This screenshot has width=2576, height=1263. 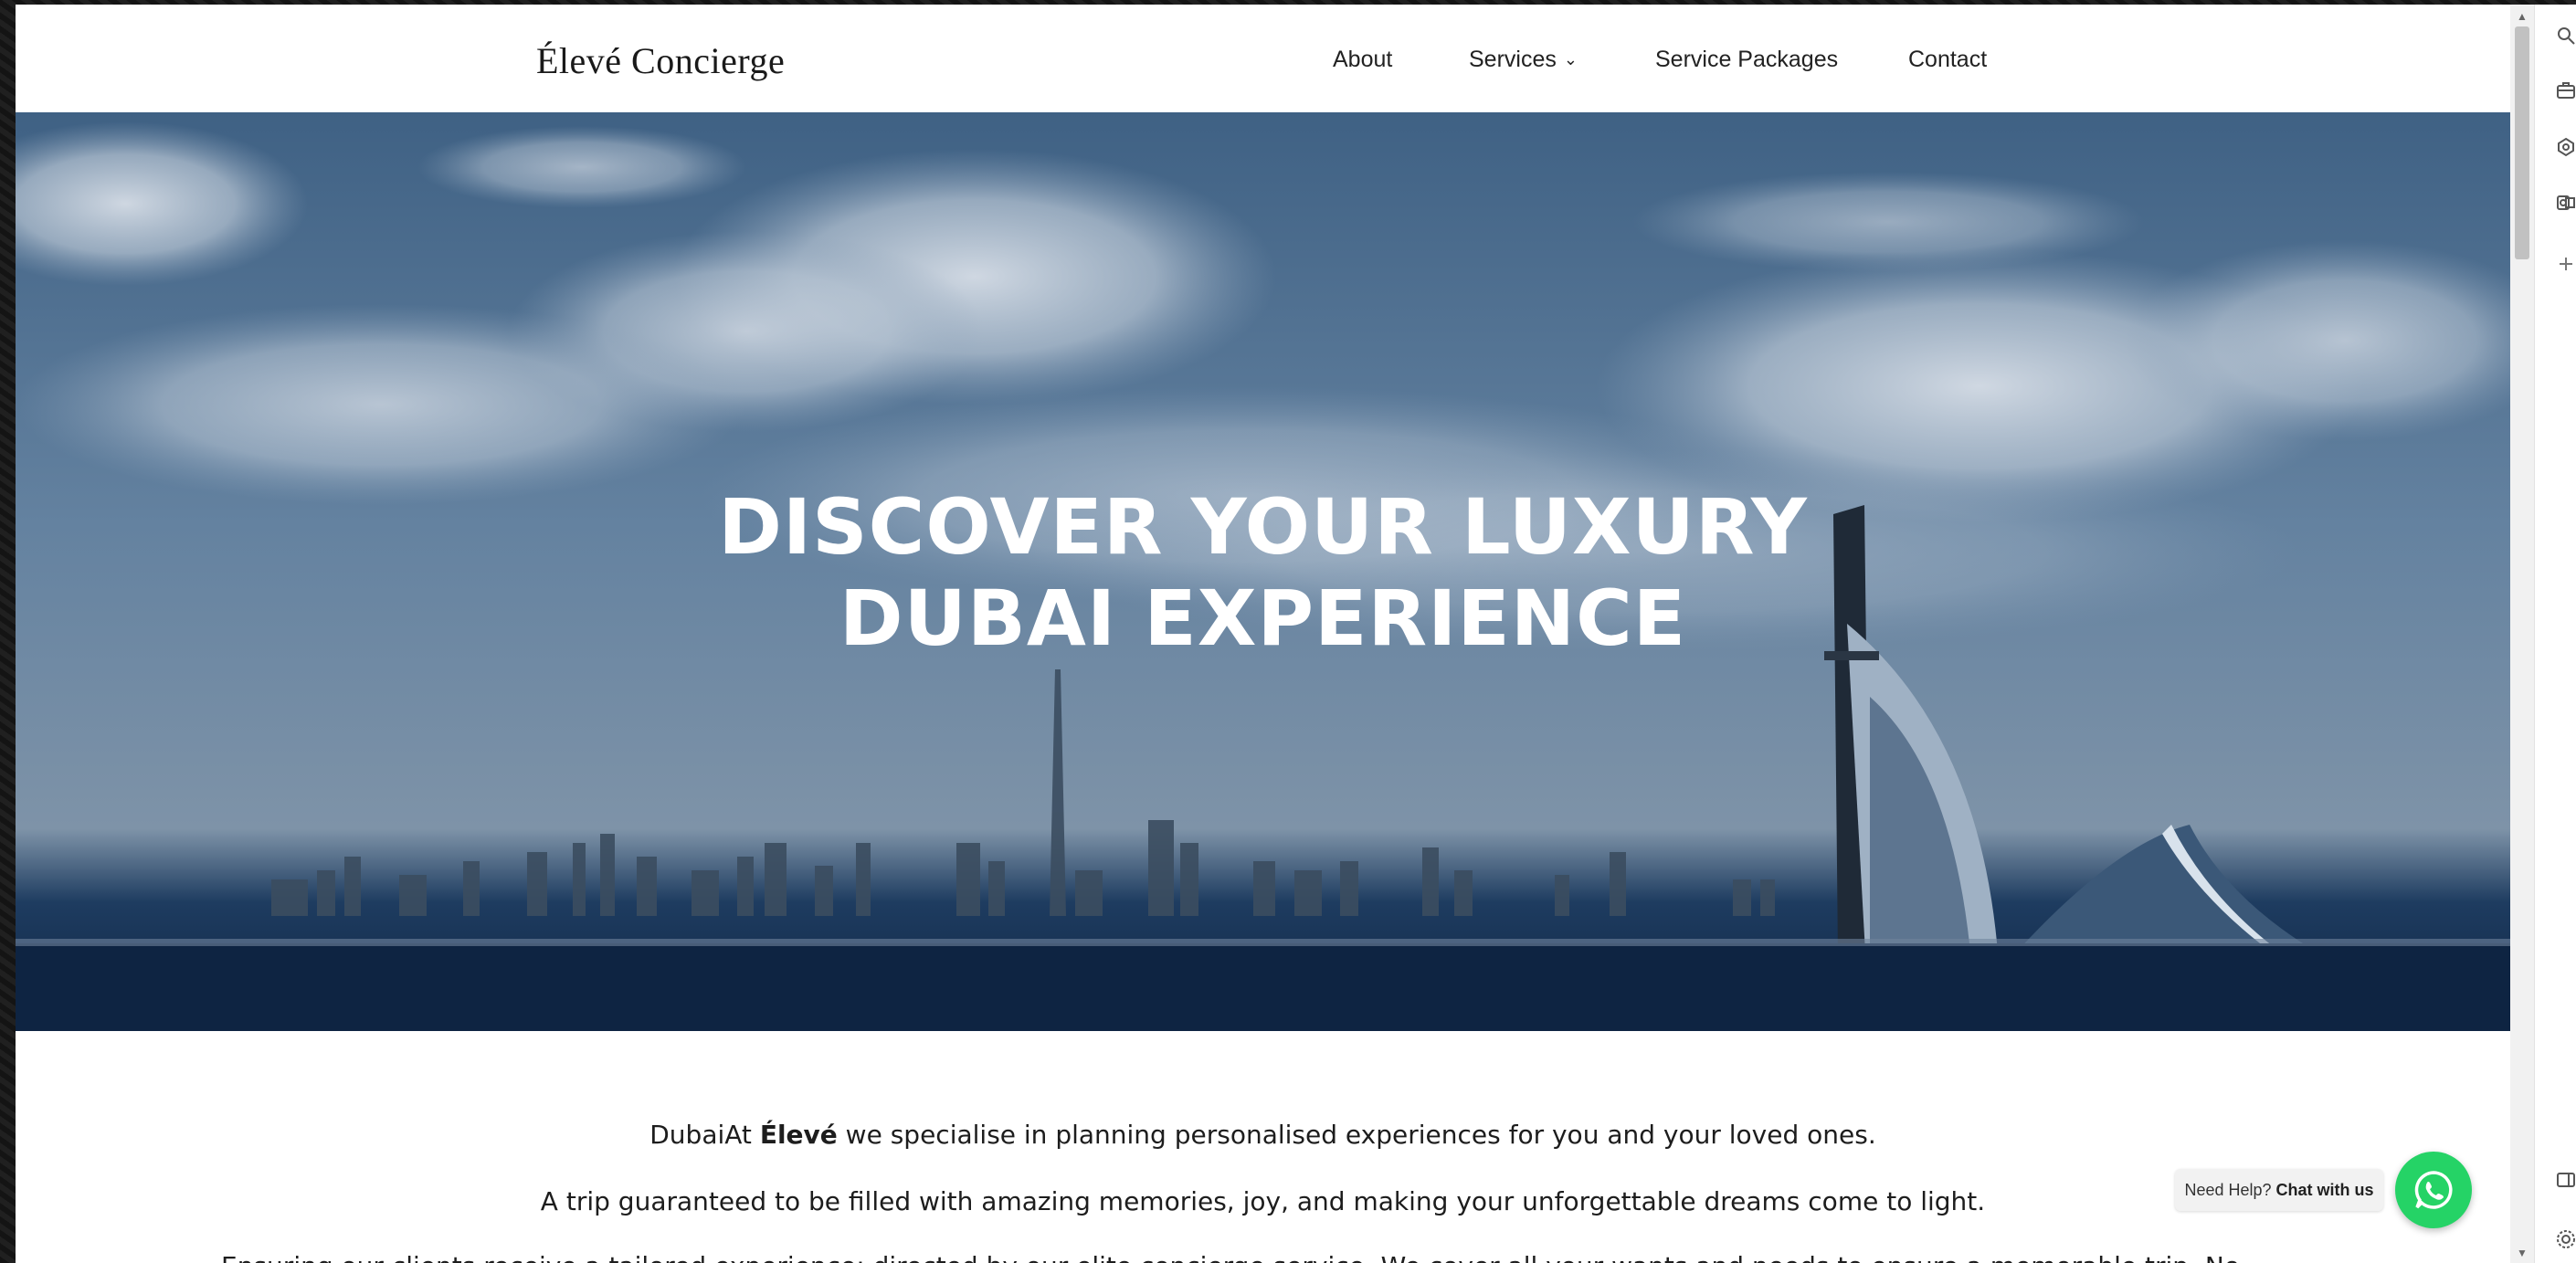 What do you see at coordinates (2522, 1253) in the screenshot?
I see `scroll-down-arrow-icon: ▼` at bounding box center [2522, 1253].